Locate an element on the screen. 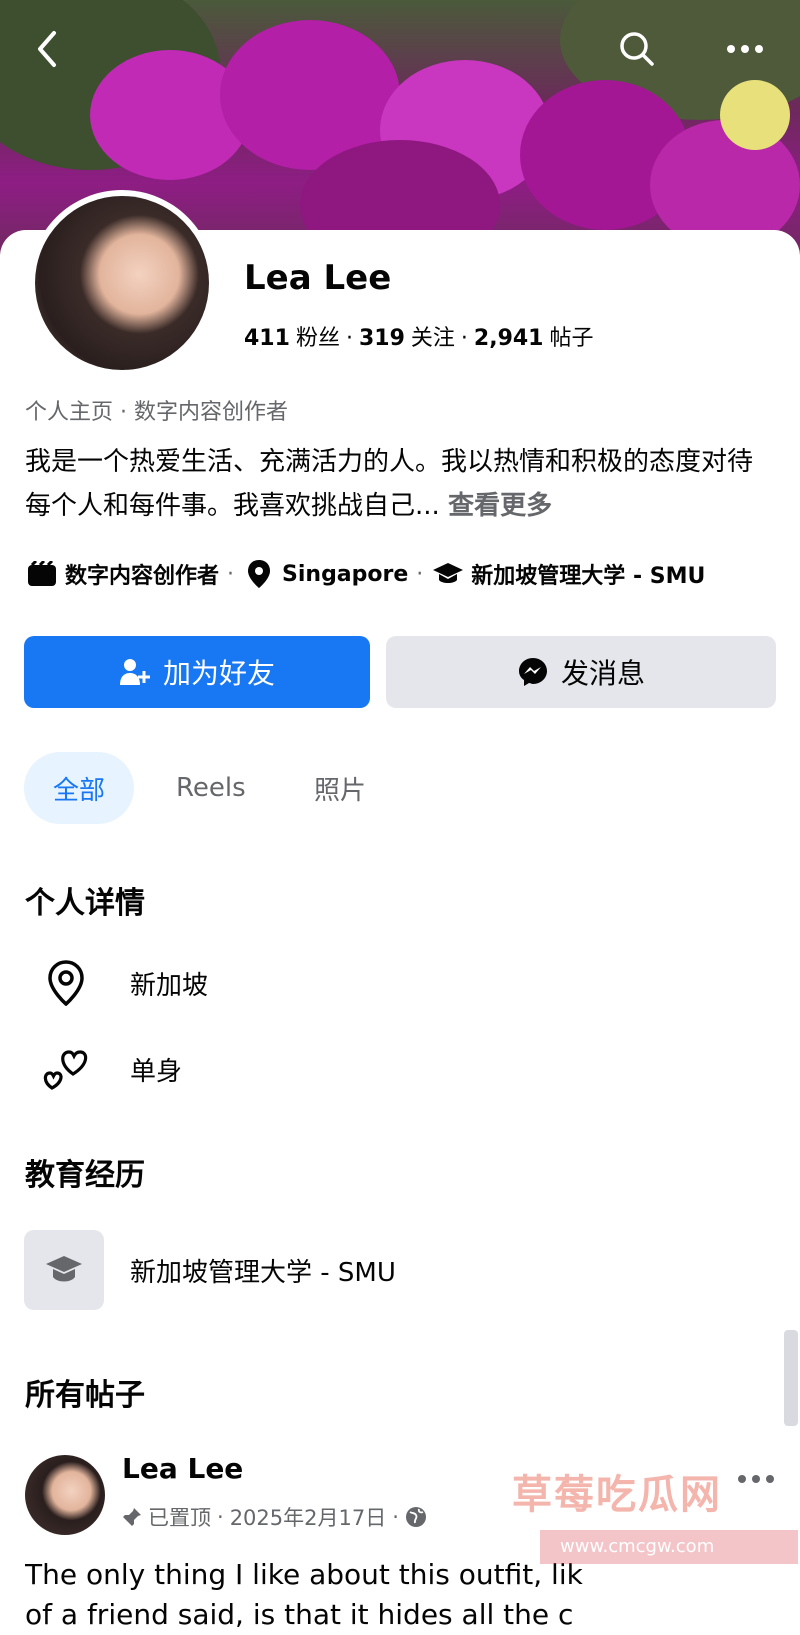  education-icon-tile is located at coordinates (64, 1270).